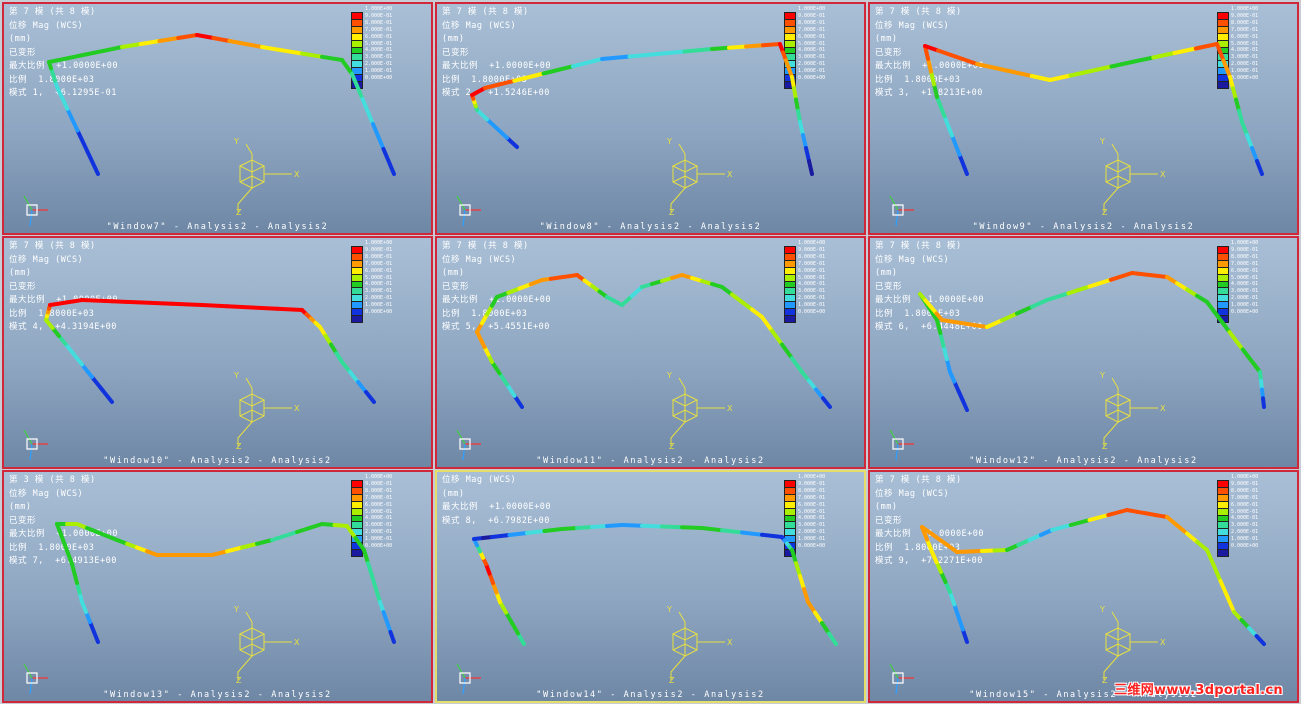  What do you see at coordinates (1198, 690) in the screenshot?
I see `watermark: 三维网www.3dportal.cn` at bounding box center [1198, 690].